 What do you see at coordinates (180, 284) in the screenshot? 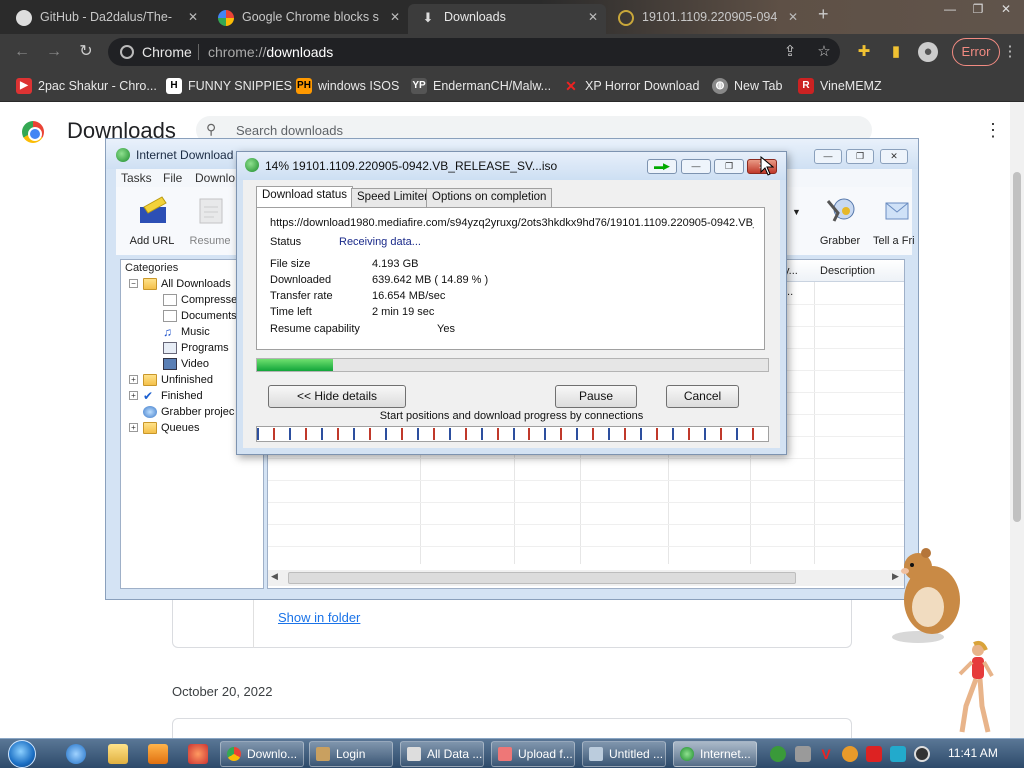
I see `category-all-downloads: − All Downloads` at bounding box center [180, 284].